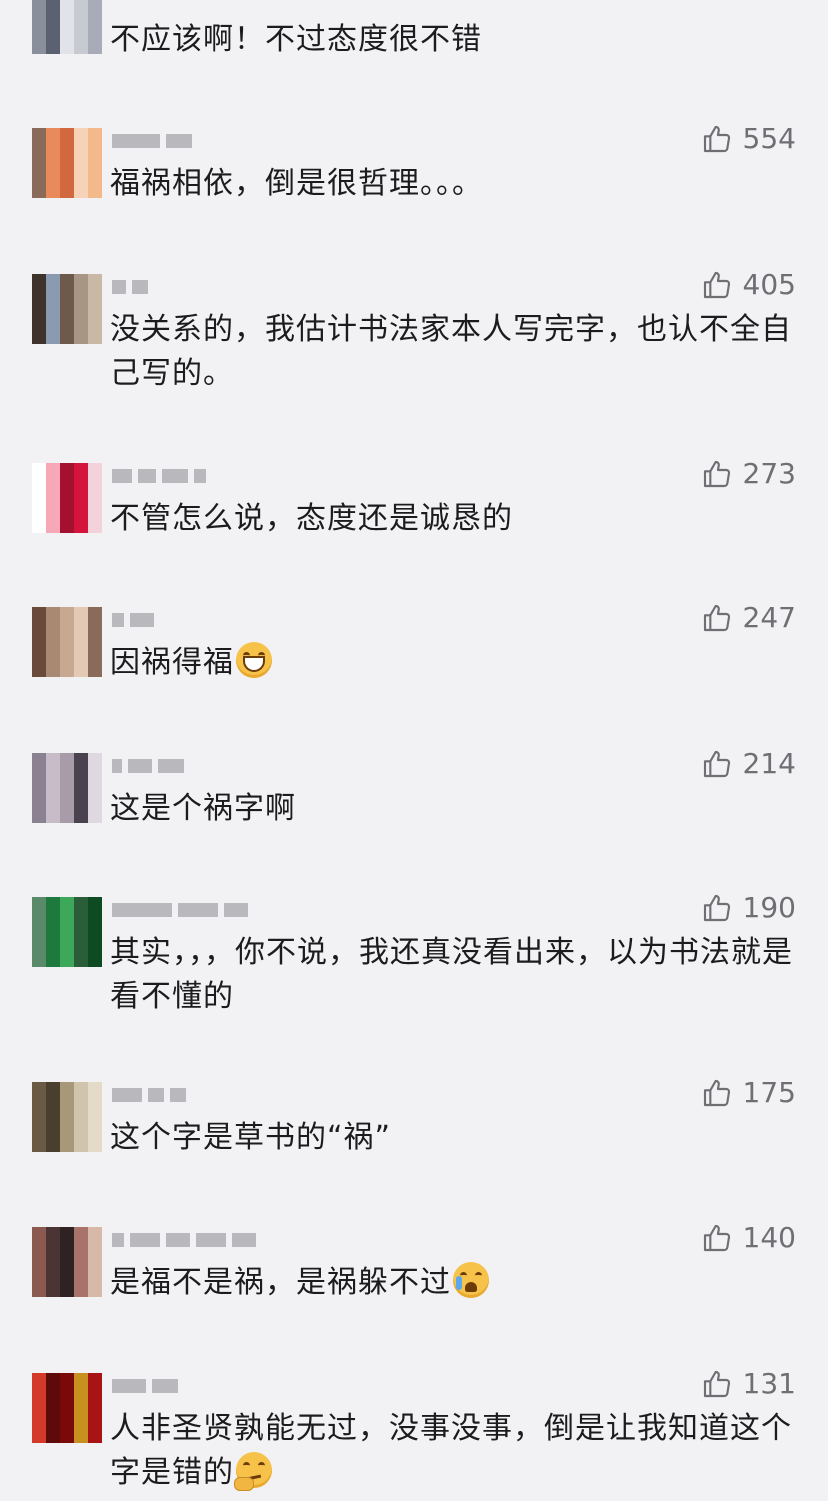 The width and height of the screenshot is (828, 1501). Describe the element at coordinates (254, 660) in the screenshot. I see `grin-emoji-icon` at that location.